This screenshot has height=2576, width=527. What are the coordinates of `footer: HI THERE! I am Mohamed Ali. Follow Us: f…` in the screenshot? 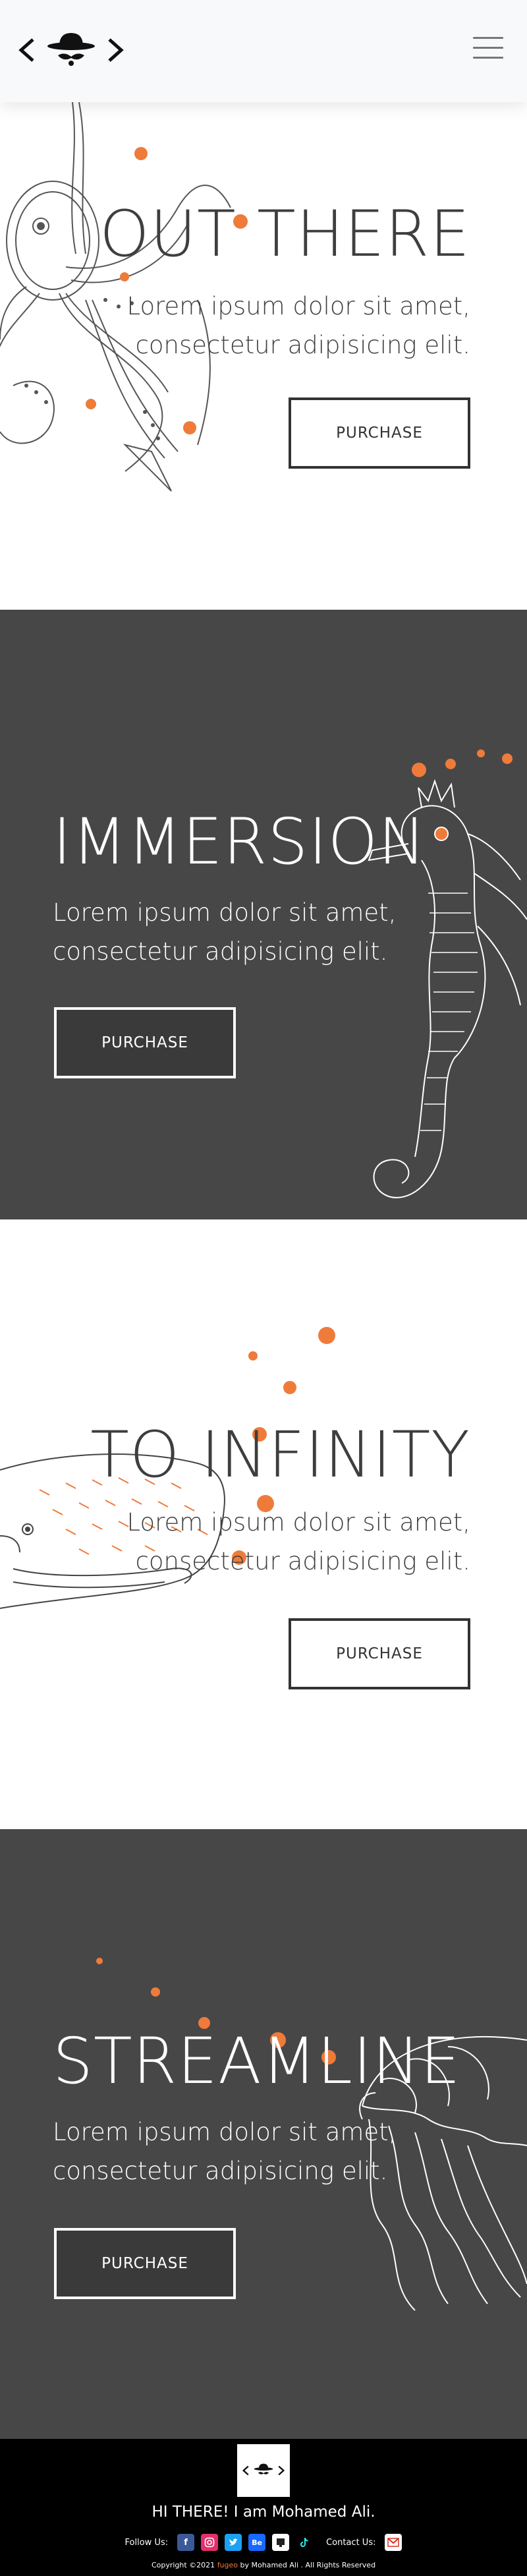 It's located at (263, 2507).